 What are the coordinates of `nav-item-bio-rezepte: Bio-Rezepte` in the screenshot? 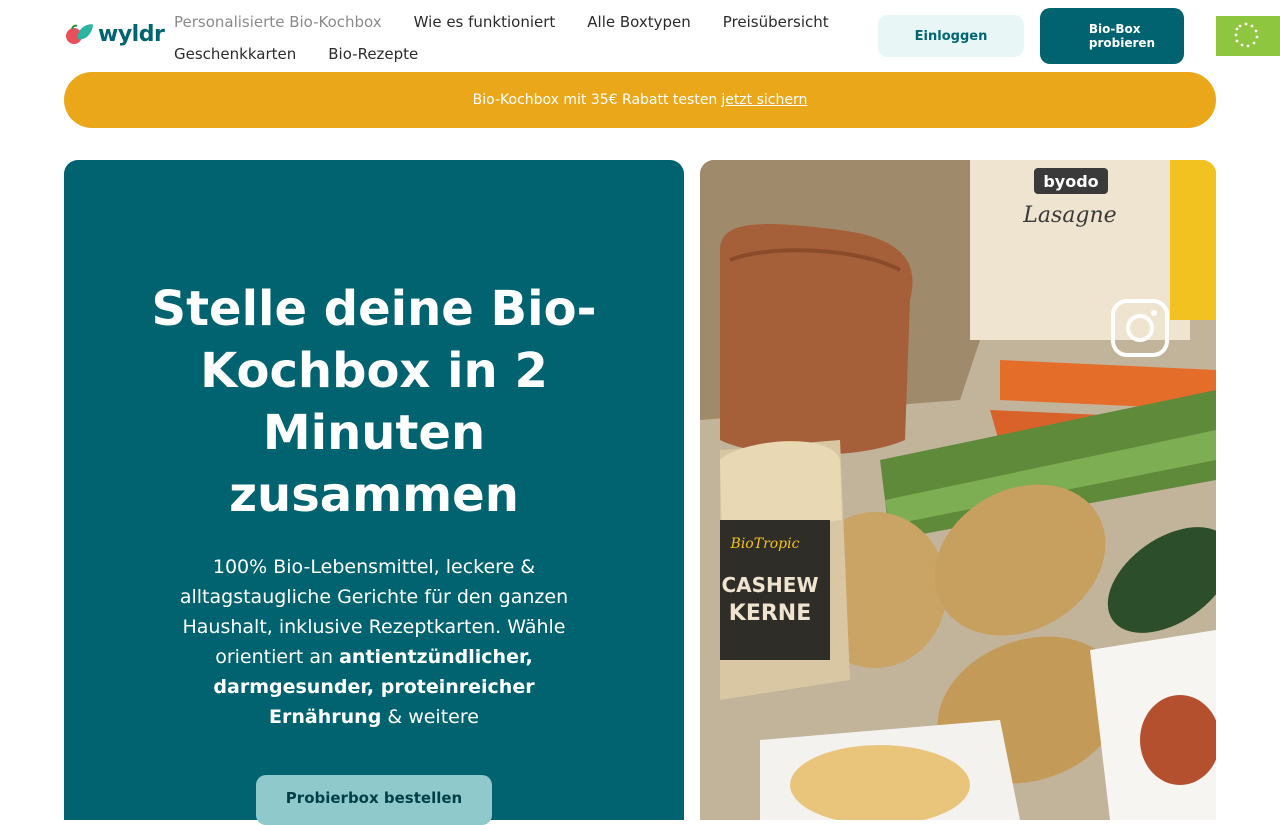 It's located at (373, 54).